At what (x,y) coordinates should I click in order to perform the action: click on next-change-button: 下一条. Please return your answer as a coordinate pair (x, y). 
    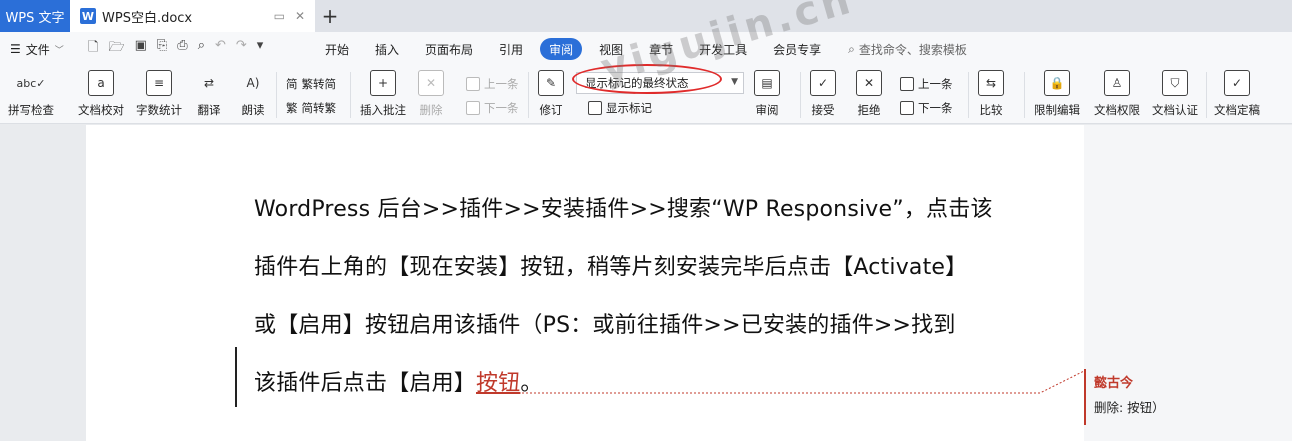
    Looking at the image, I should click on (926, 108).